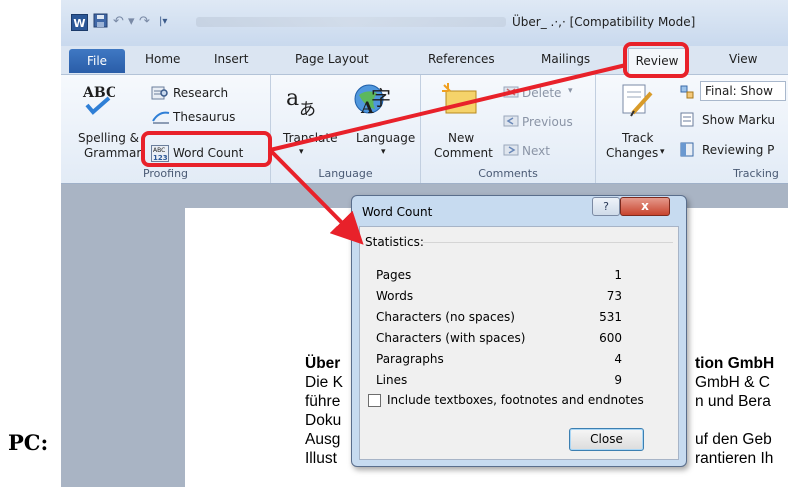  I want to click on redo-icon: ↷, so click(144, 22).